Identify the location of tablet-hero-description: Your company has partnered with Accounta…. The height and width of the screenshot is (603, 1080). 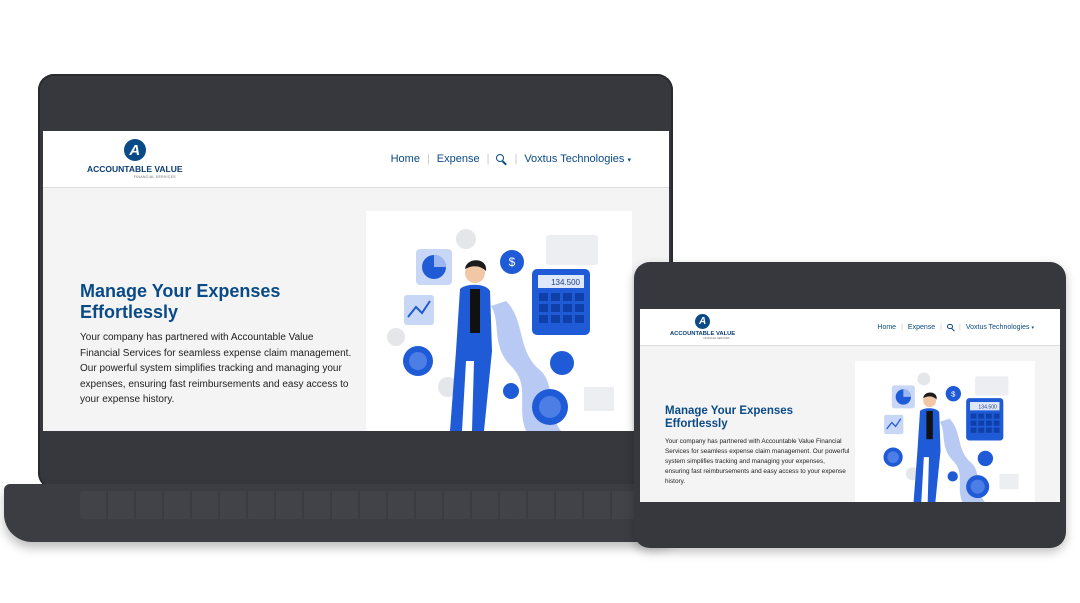
(757, 461).